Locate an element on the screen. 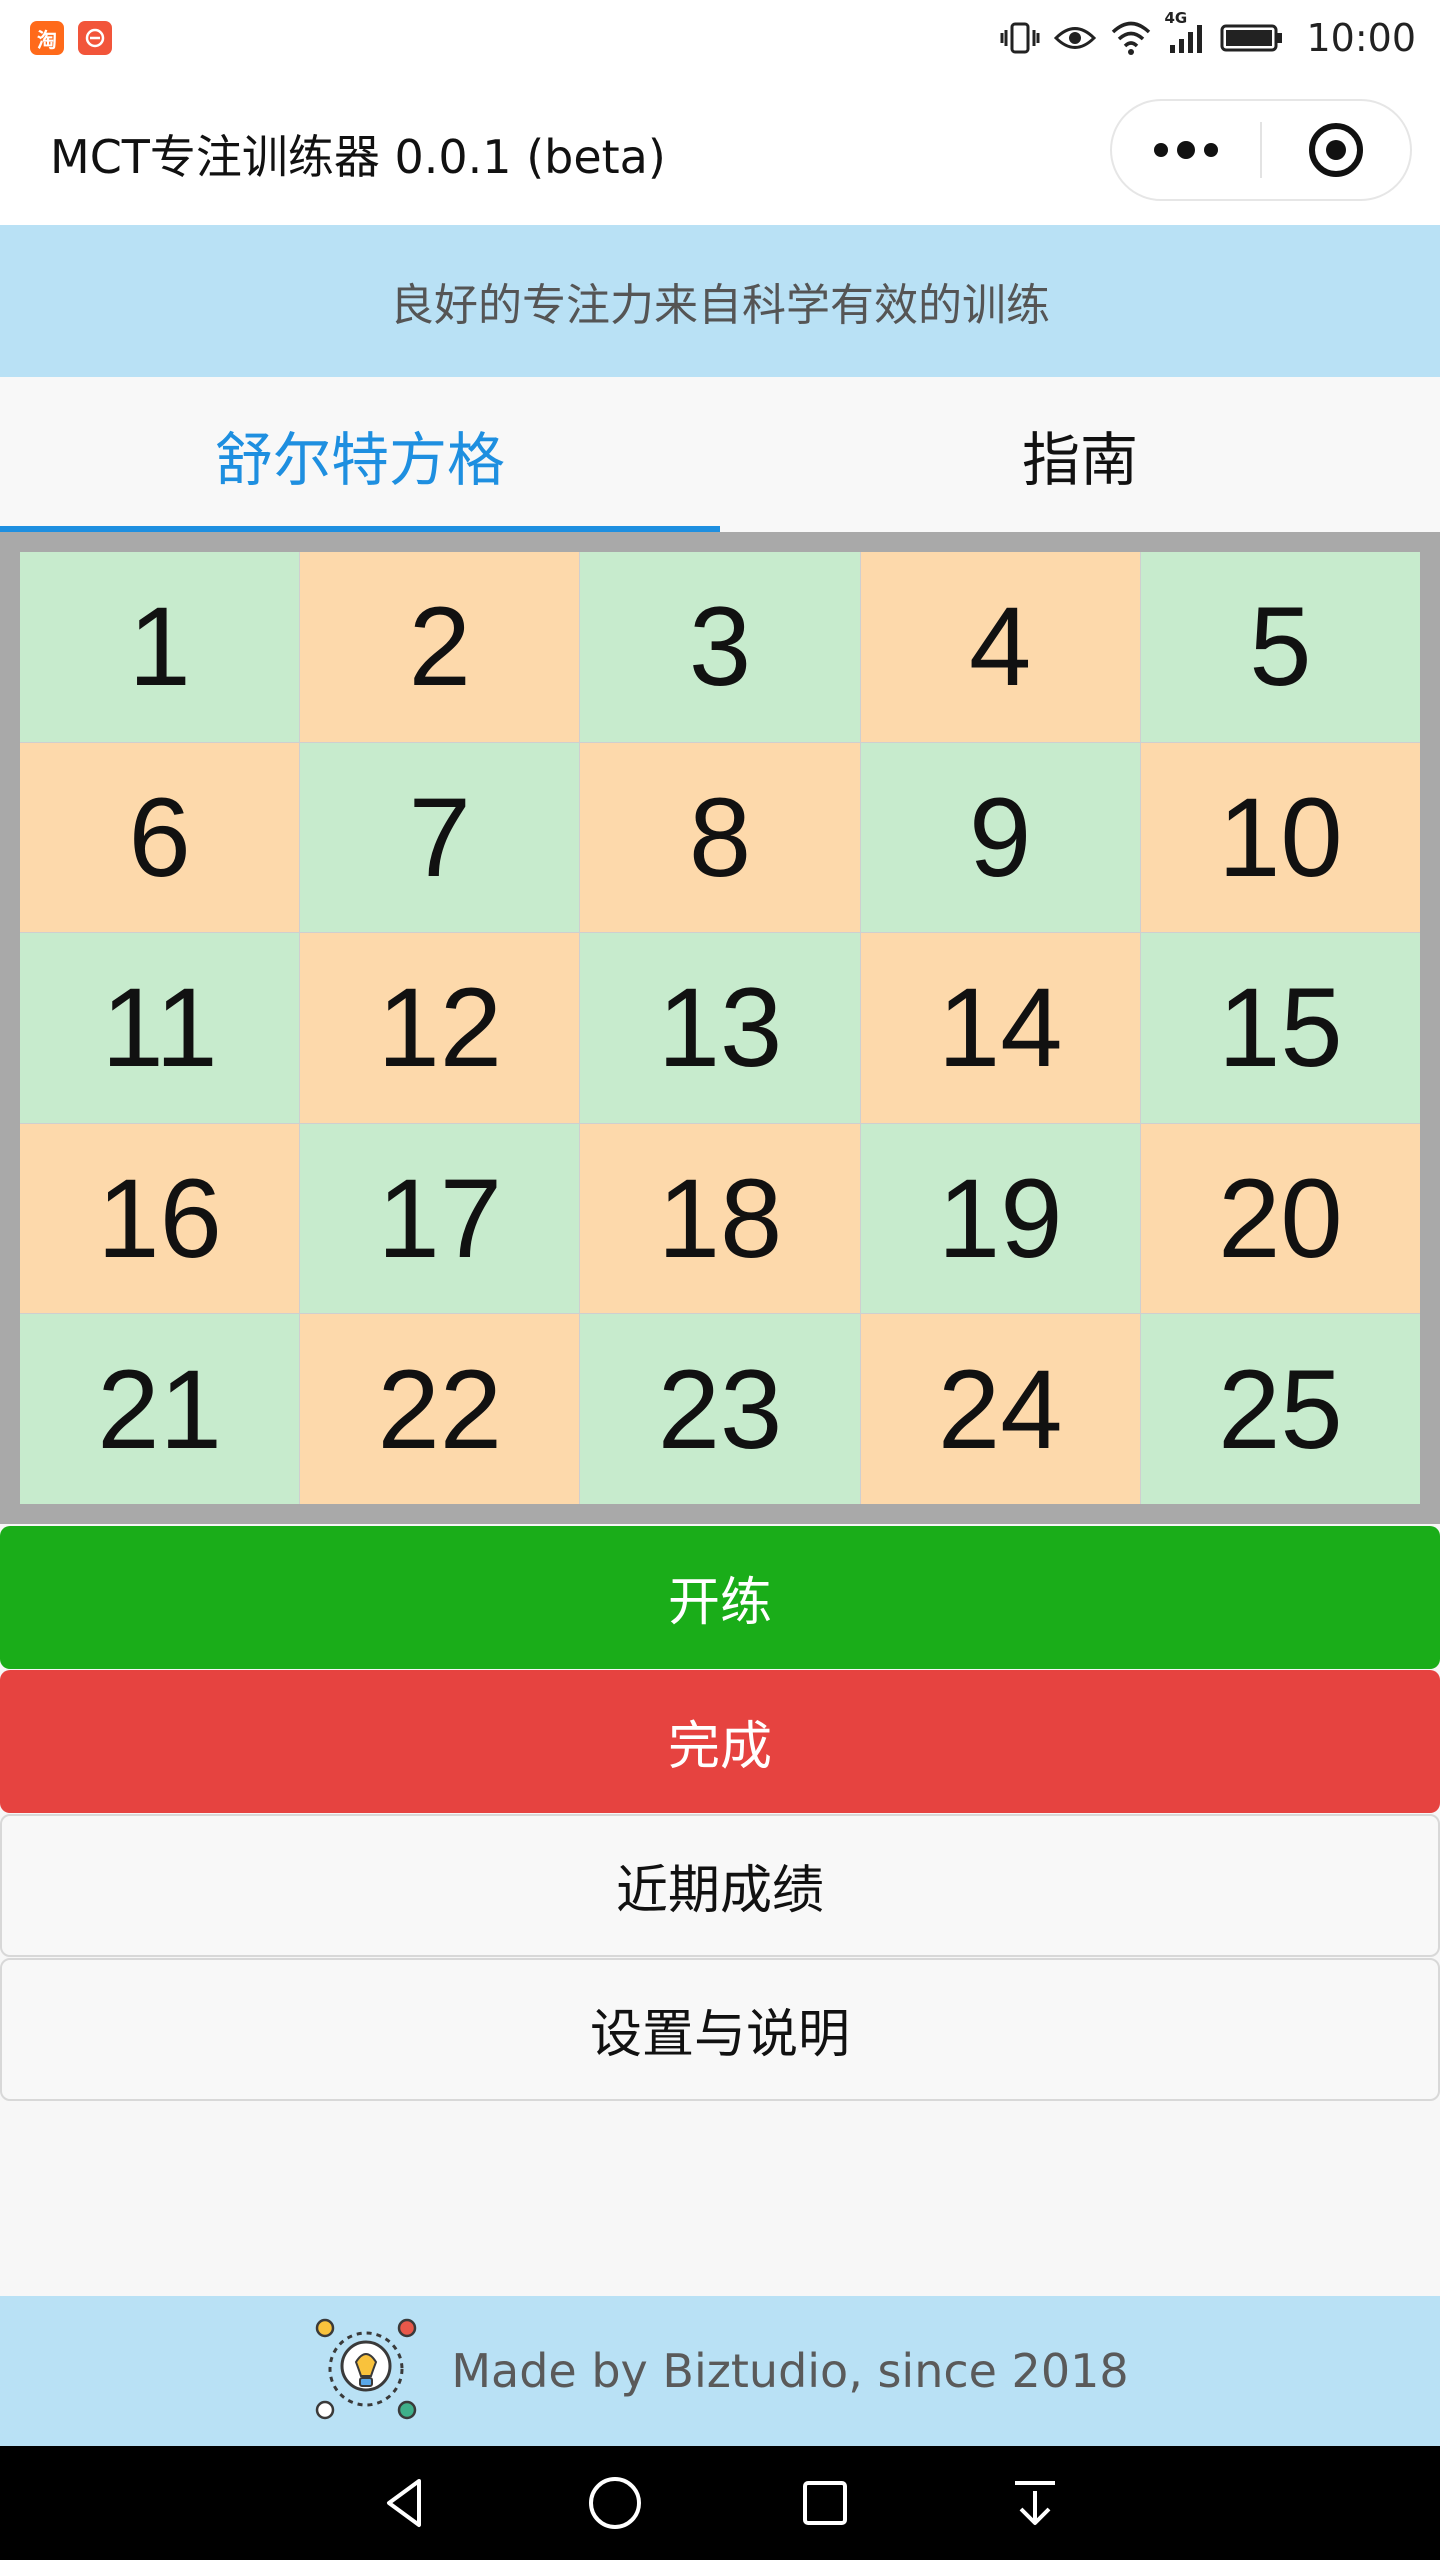  finish-button: 完成 is located at coordinates (720, 1741).